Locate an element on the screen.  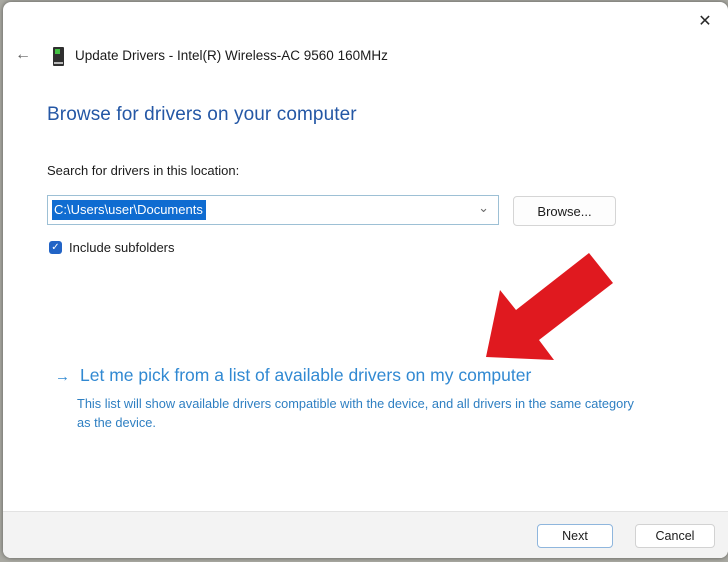
location-input-value: C:\Users\user\Documents is located at coordinates (129, 210).